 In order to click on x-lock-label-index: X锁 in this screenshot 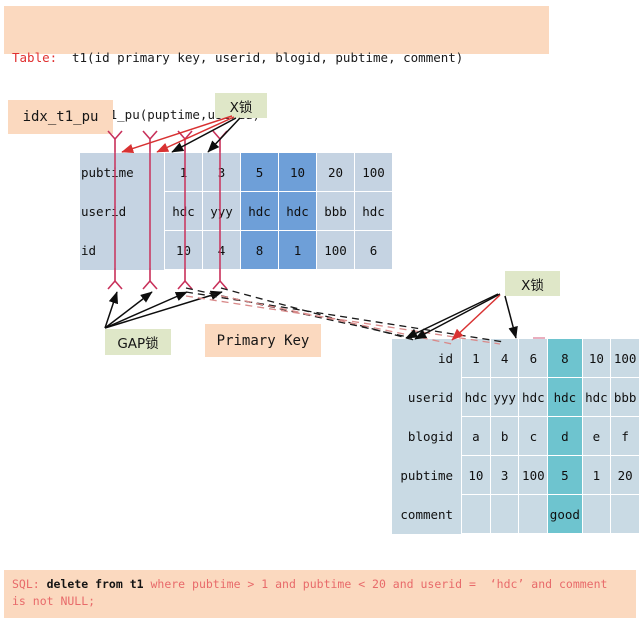, I will do `click(241, 105)`.